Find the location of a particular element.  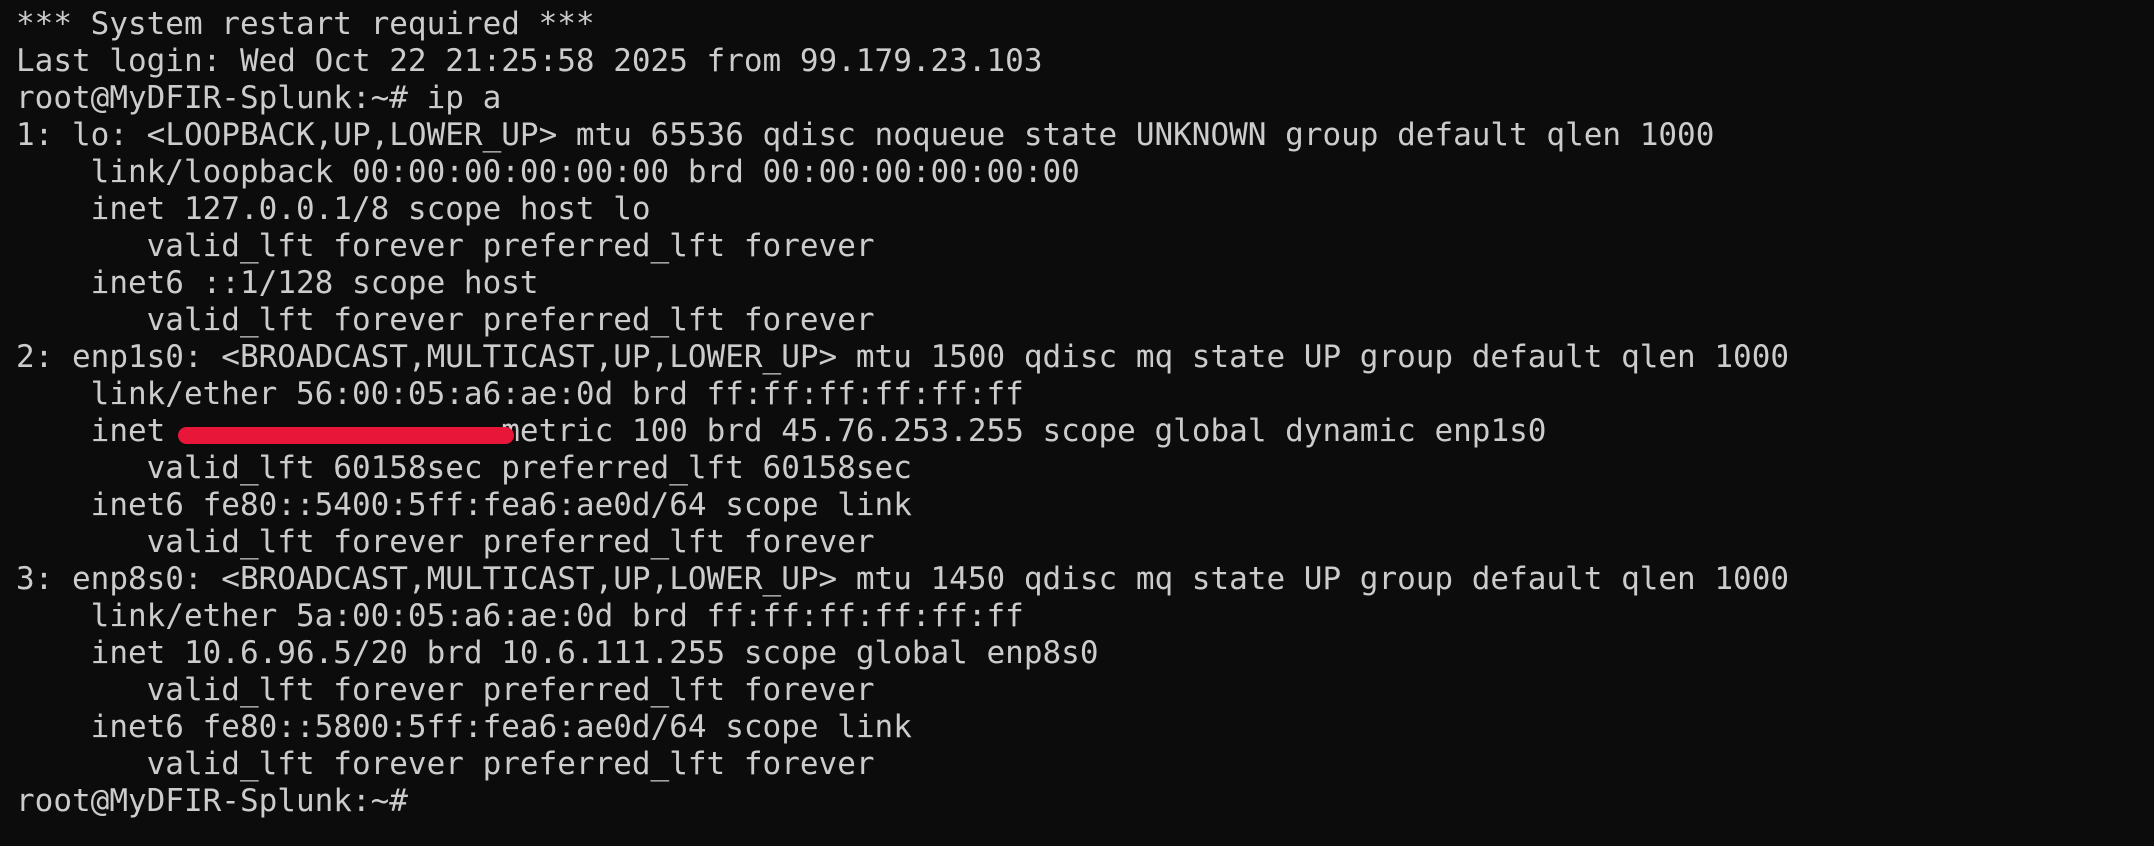

prompt-line-command: root@MyDFIR-Splunk:~# ip a is located at coordinates (259, 98).